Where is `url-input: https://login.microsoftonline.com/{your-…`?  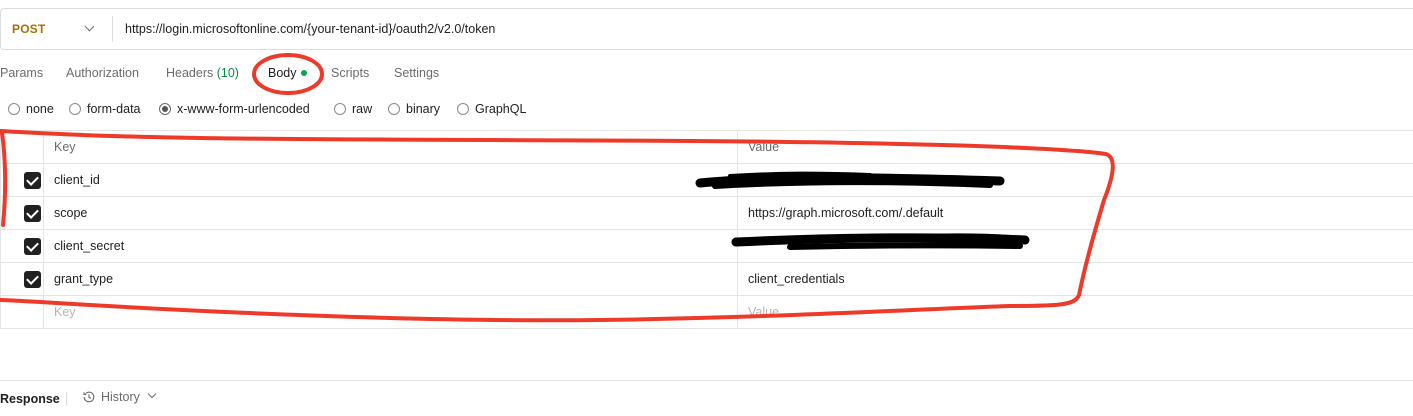 url-input: https://login.microsoftonline.com/{your-… is located at coordinates (310, 29).